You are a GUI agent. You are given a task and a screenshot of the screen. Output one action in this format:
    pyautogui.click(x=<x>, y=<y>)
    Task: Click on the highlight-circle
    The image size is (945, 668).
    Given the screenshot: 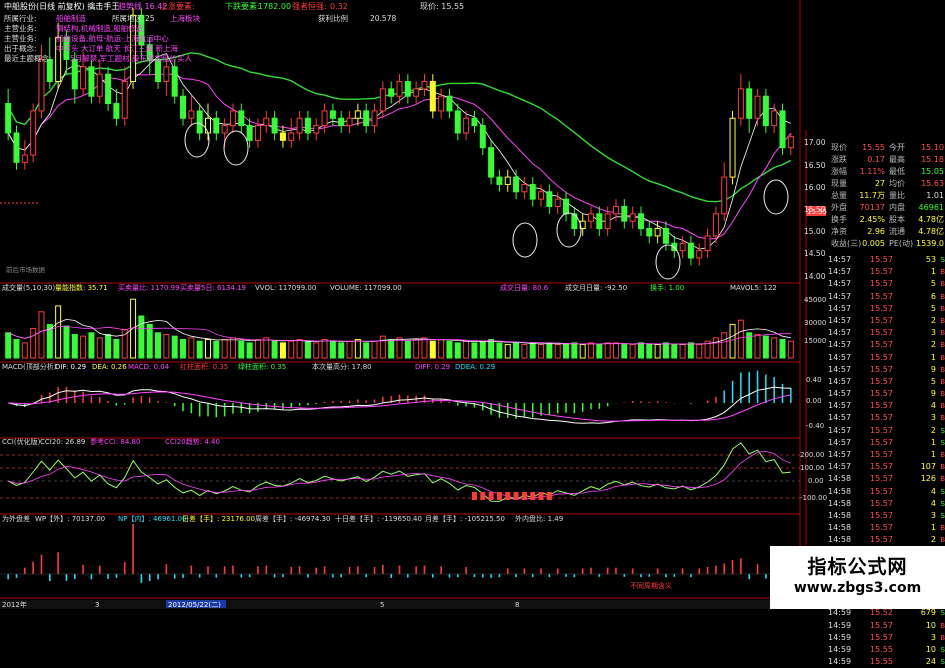 What is the action you would take?
    pyautogui.click(x=569, y=230)
    